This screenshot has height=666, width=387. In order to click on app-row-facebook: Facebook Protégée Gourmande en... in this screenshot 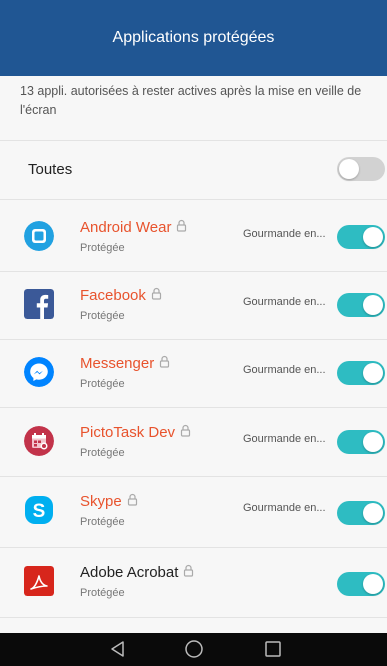, I will do `click(193, 305)`.